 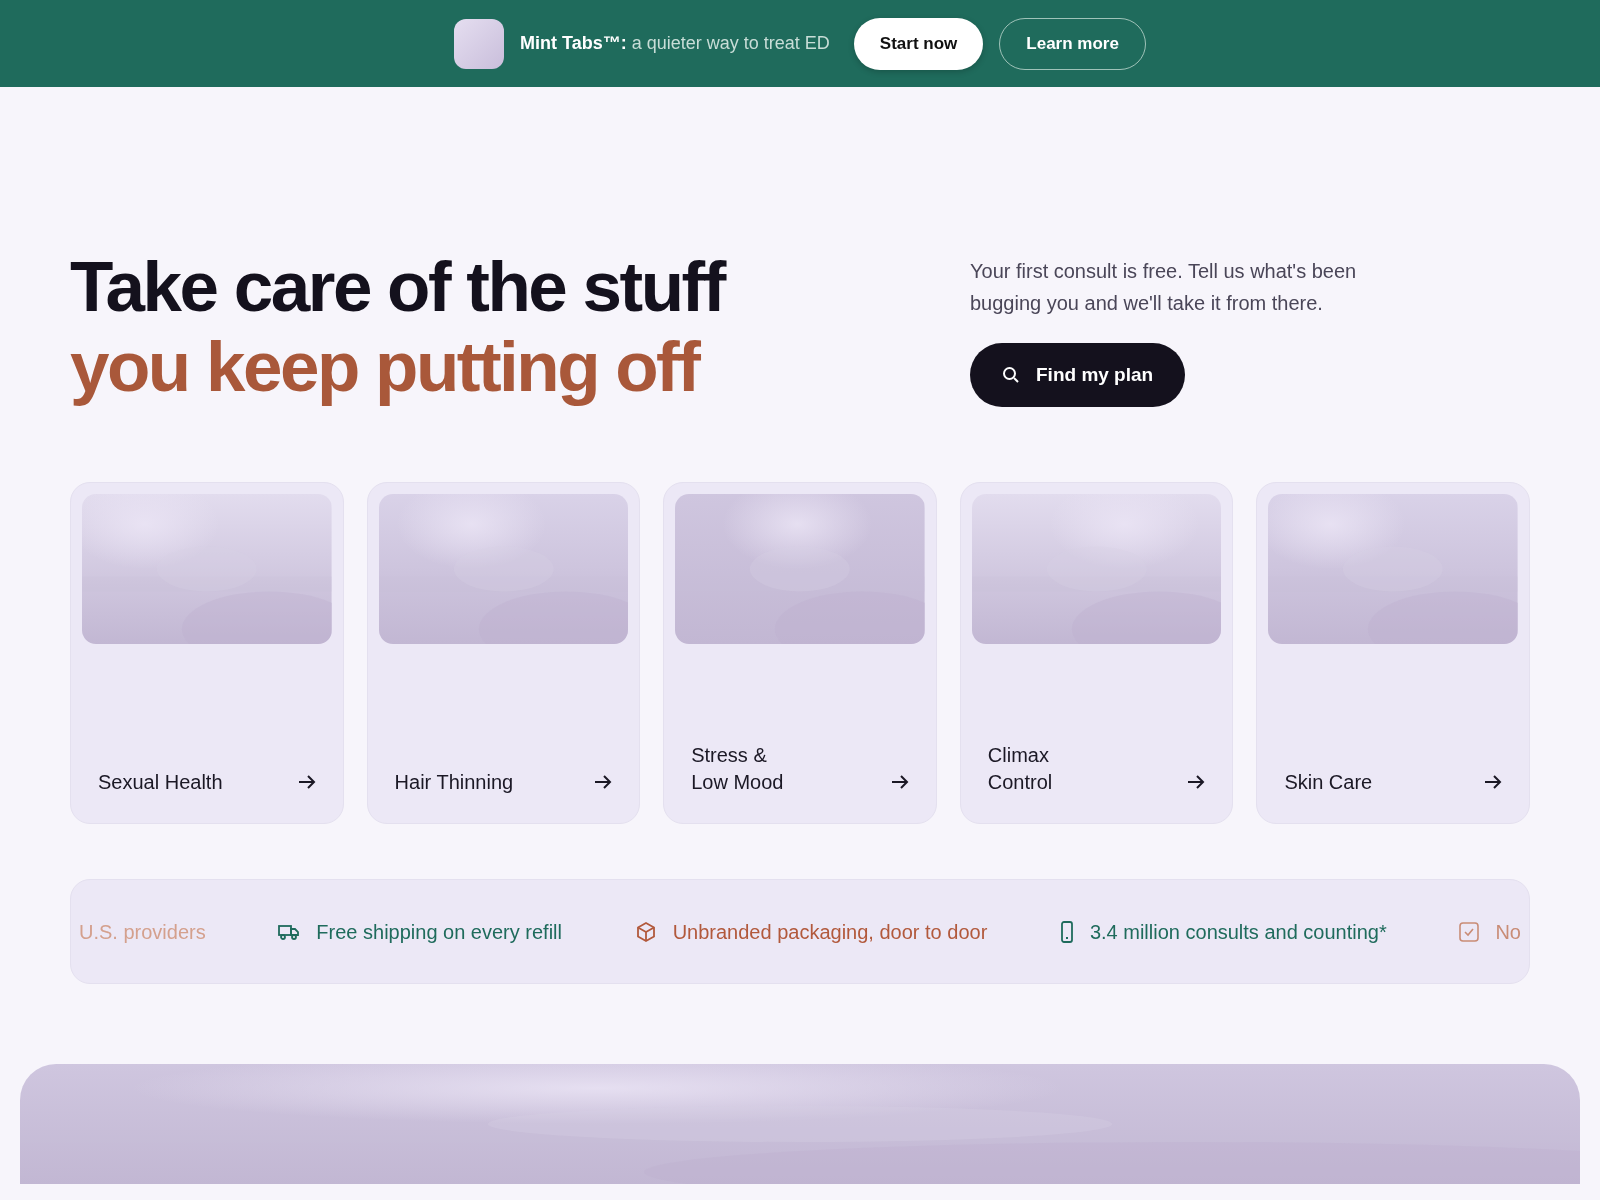 What do you see at coordinates (1469, 931) in the screenshot?
I see `checkbox-icon` at bounding box center [1469, 931].